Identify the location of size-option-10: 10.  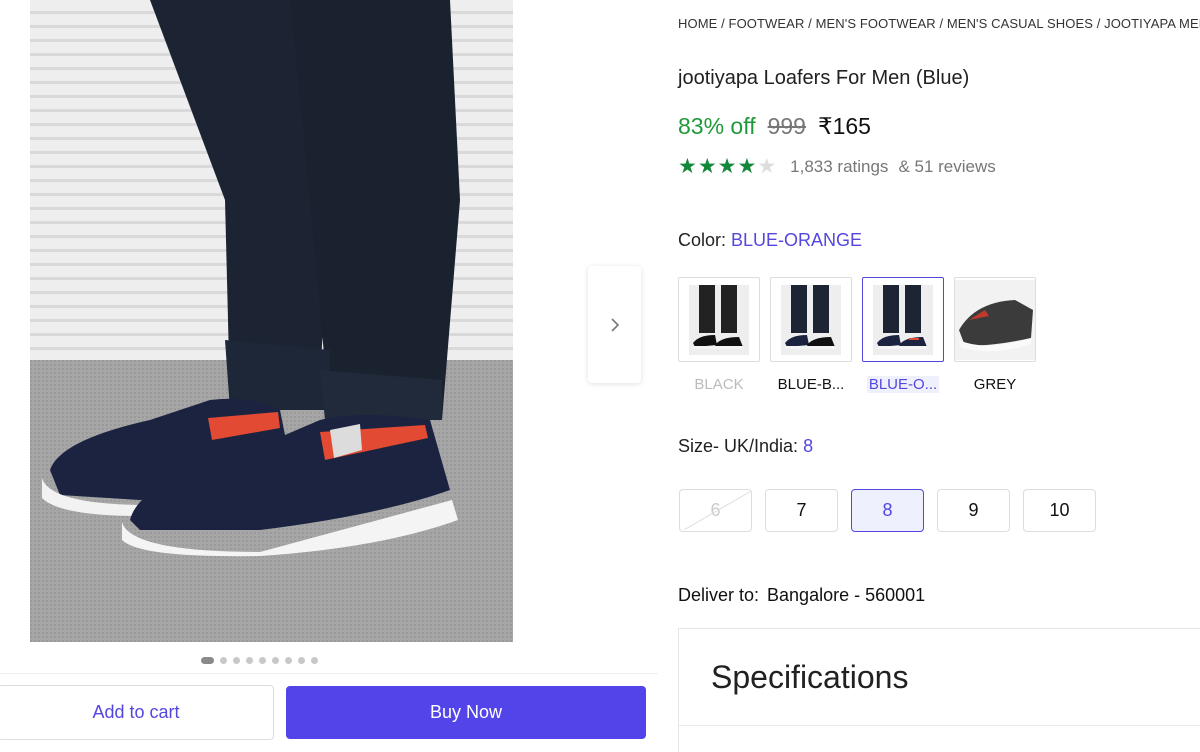
(1059, 510).